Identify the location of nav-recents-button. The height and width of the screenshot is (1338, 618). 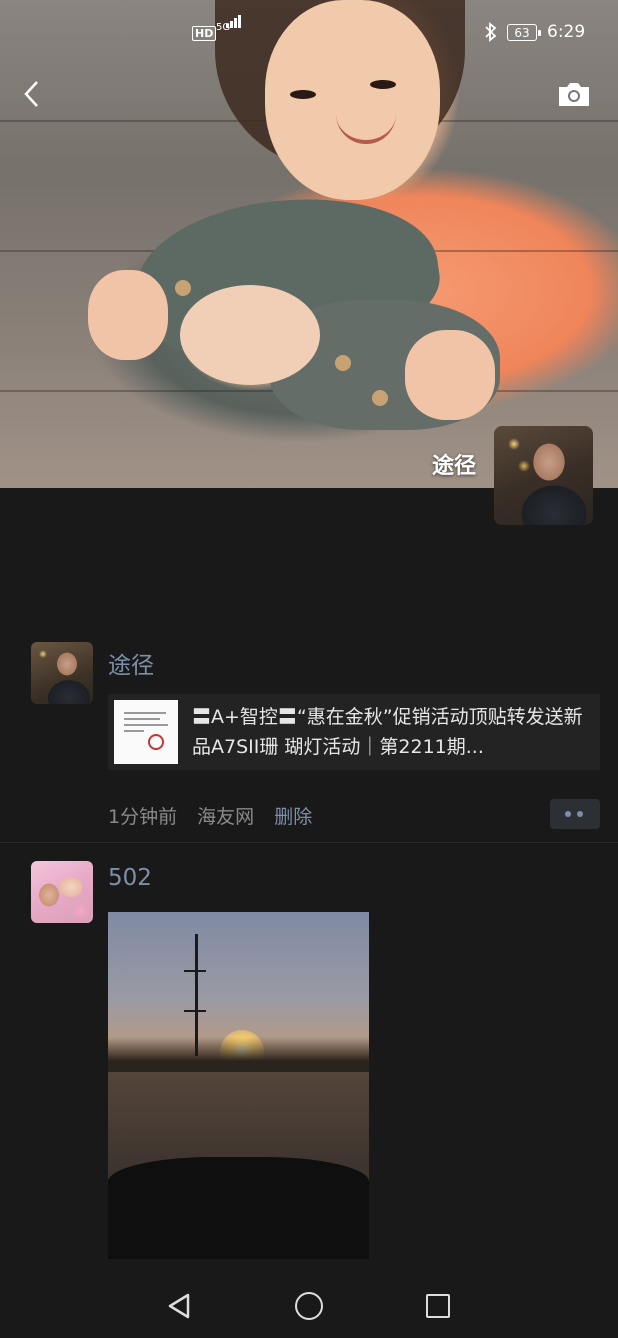
(438, 1306).